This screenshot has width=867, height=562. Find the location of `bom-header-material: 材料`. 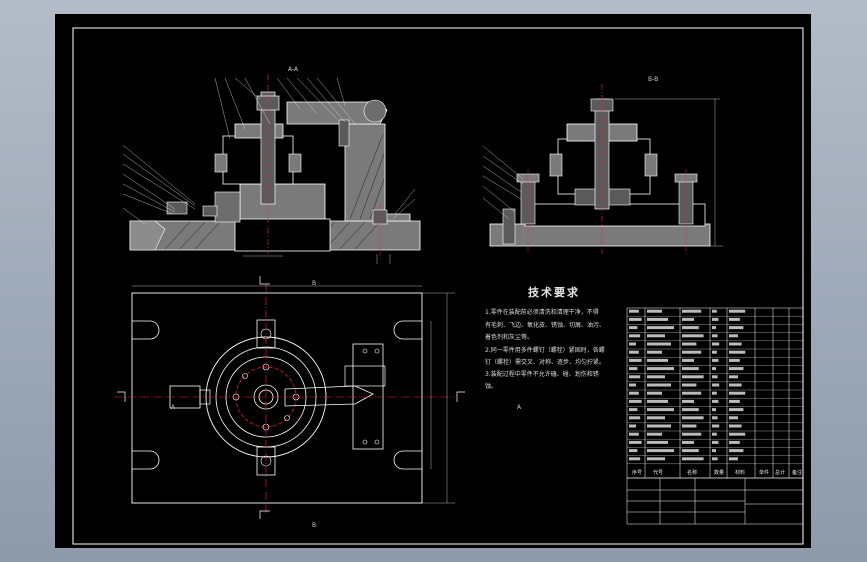

bom-header-material: 材料 is located at coordinates (740, 473).